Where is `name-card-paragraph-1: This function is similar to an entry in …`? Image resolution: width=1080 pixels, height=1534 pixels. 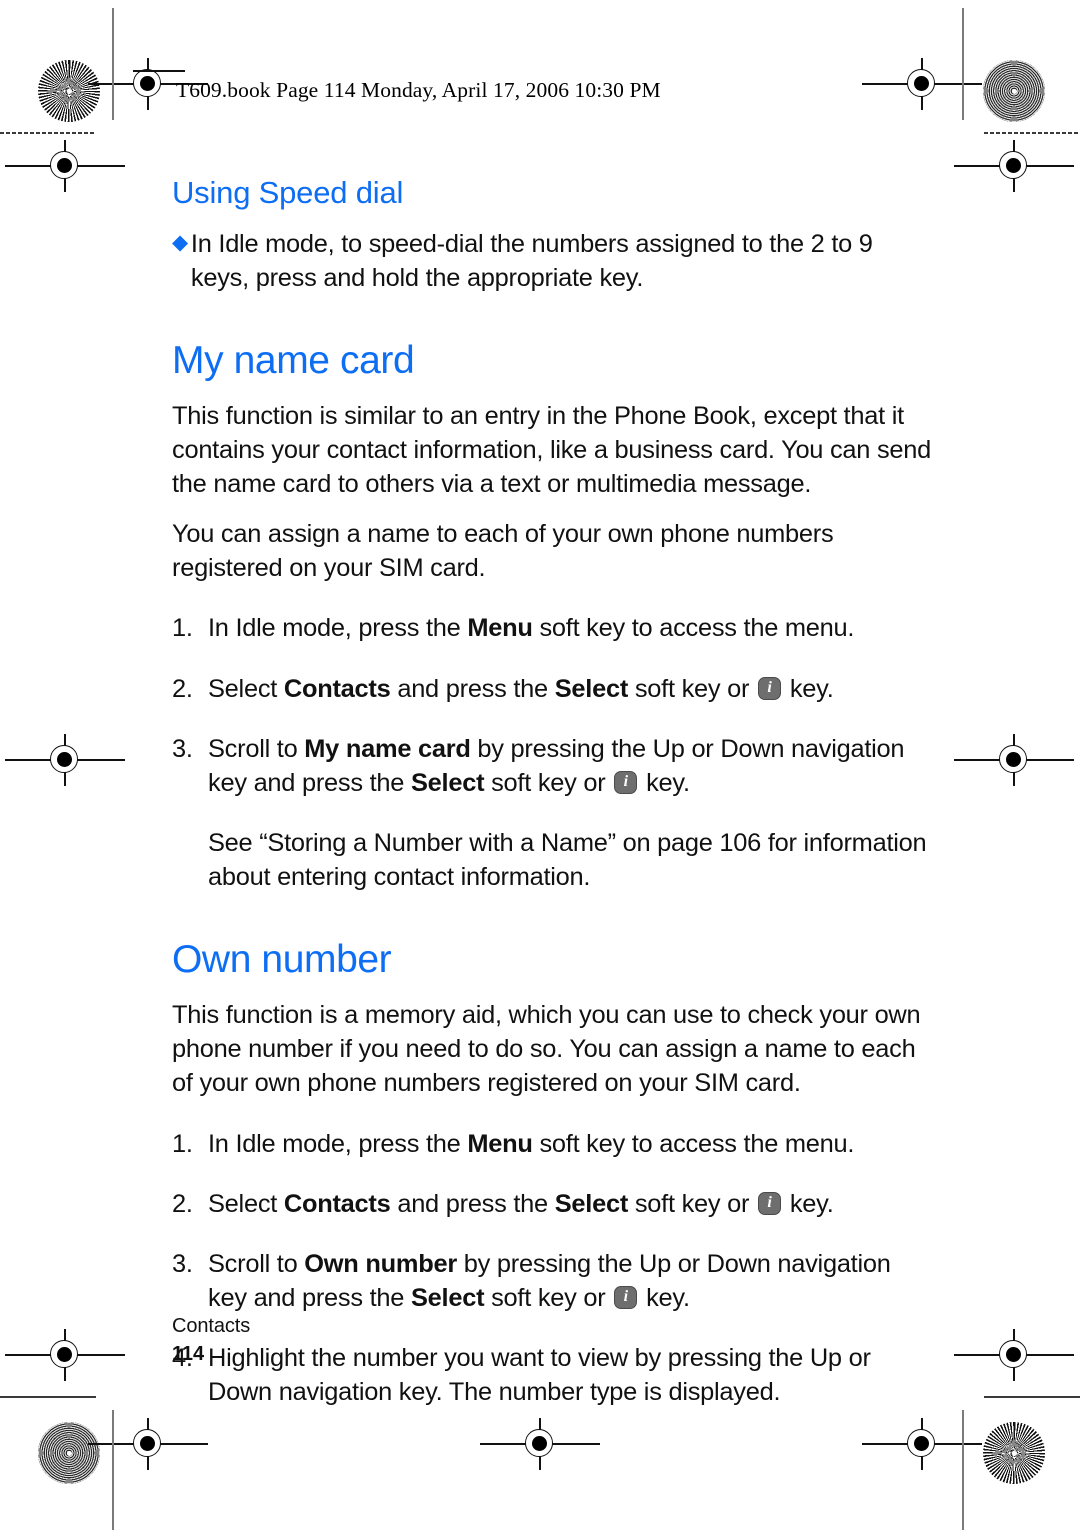 name-card-paragraph-1: This function is similar to an entry in … is located at coordinates (552, 450).